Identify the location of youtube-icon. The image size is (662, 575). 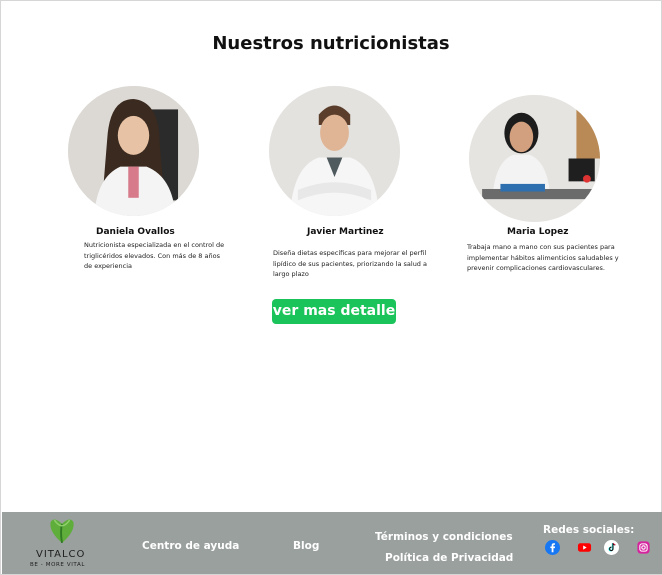
(584, 547).